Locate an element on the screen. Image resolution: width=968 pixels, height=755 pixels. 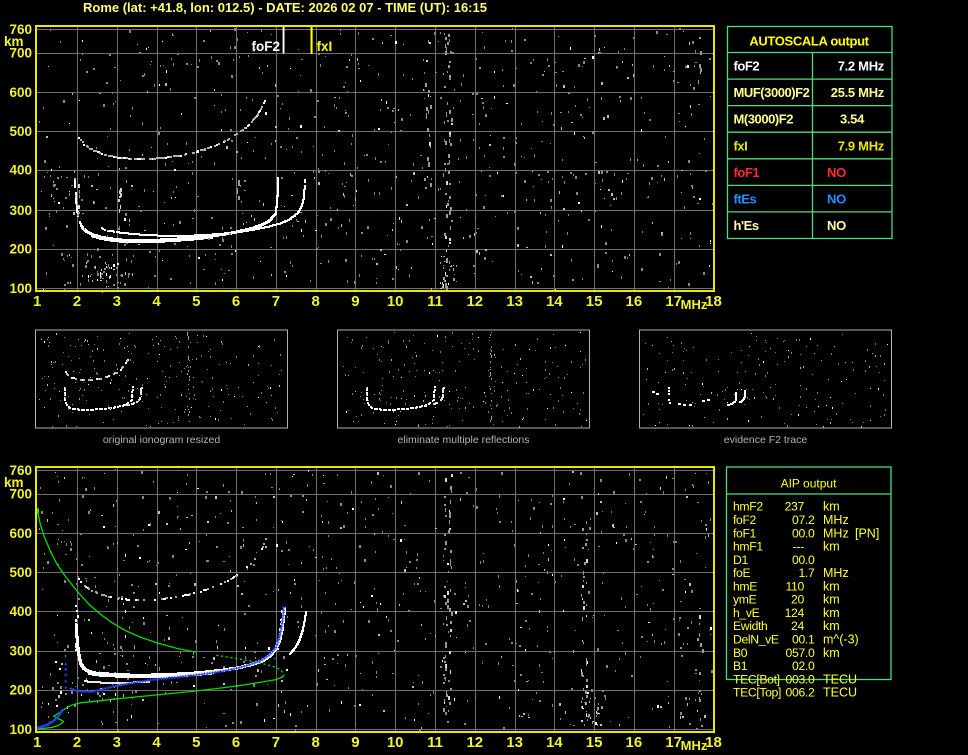
svg-text: 14 is located at coordinates (554, 742).